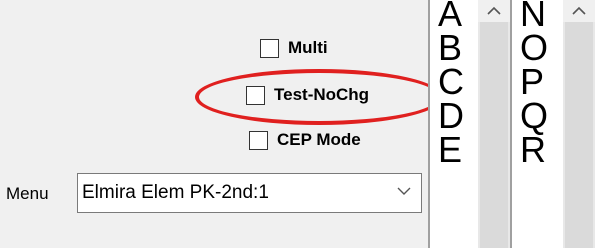 The image size is (595, 248). Describe the element at coordinates (536, 150) in the screenshot. I see `list-item: R` at that location.